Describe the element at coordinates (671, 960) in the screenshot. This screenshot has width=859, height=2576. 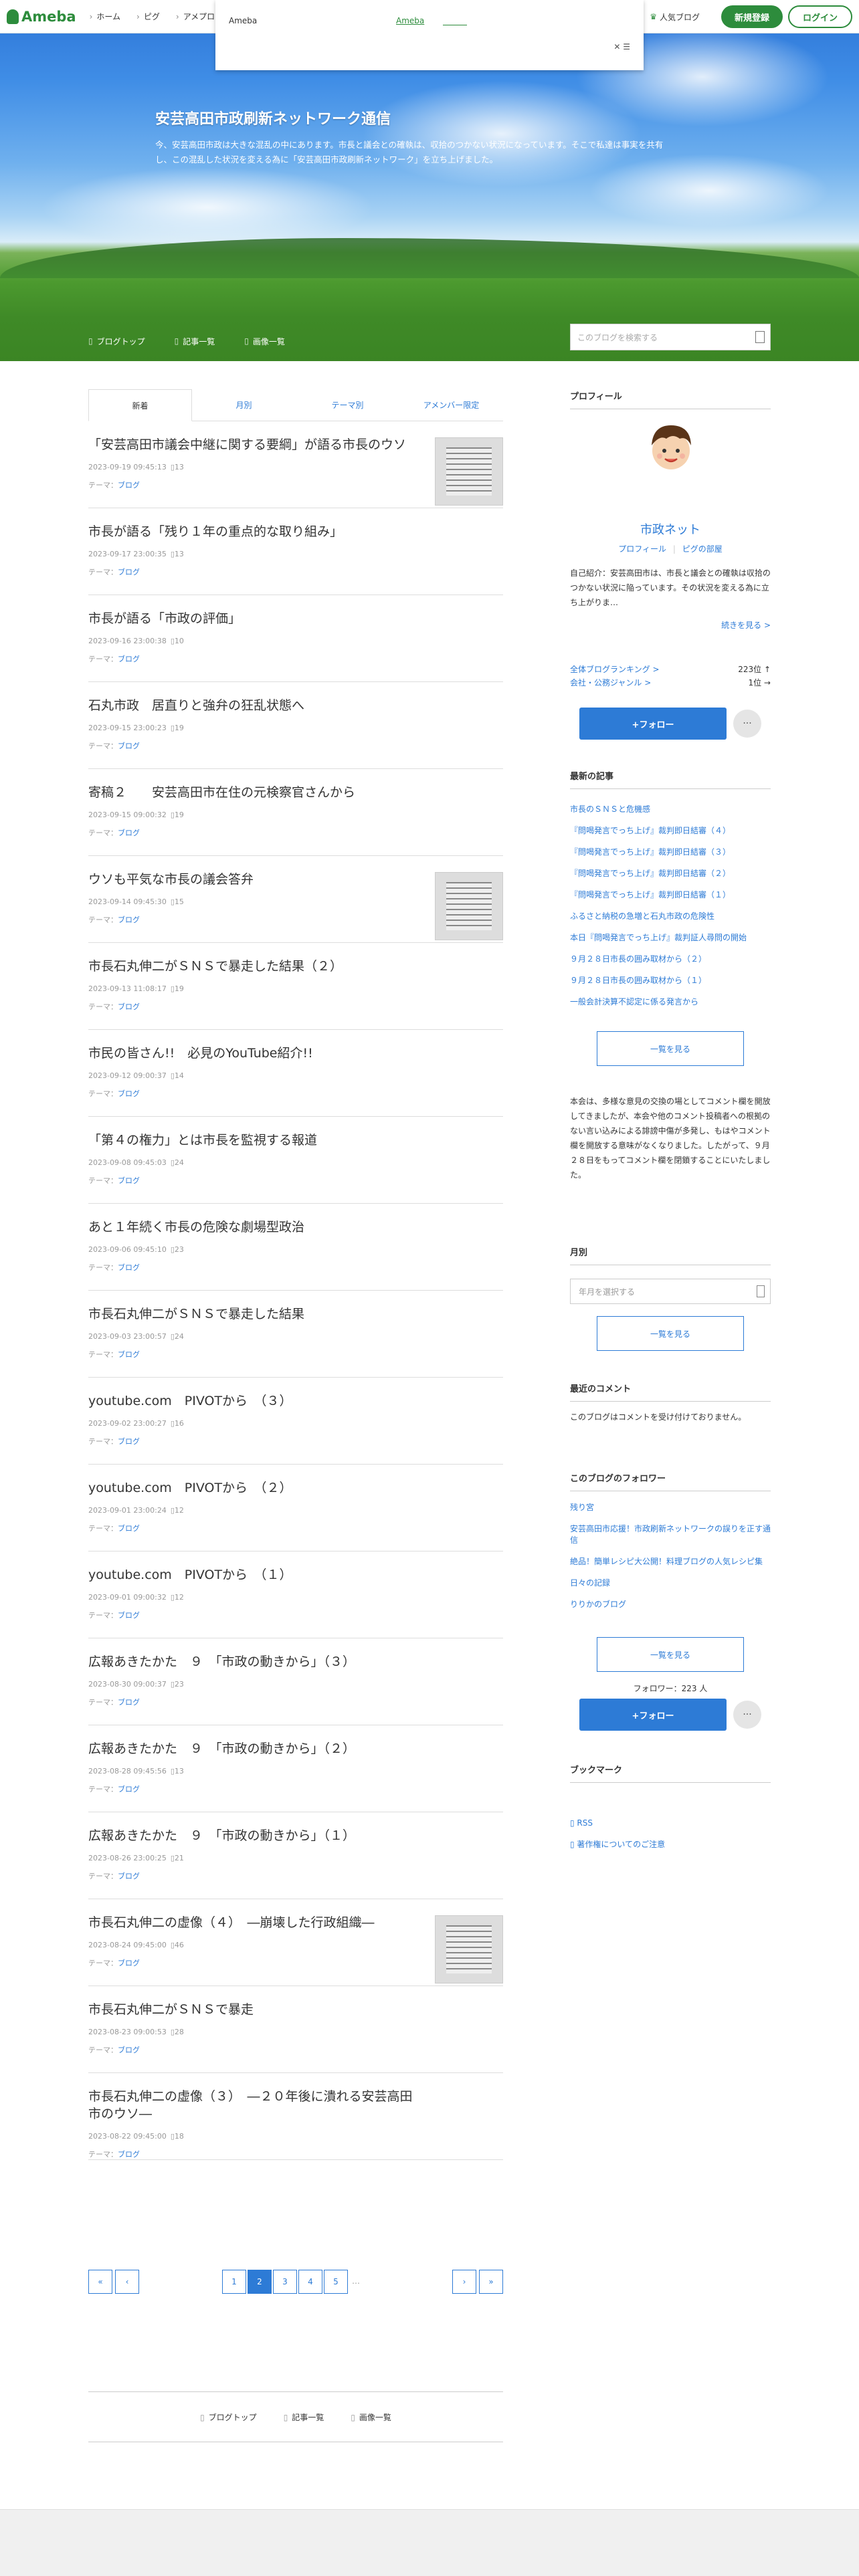
I see `recent-entry-link: ９月２８日市長の囲み取材から（２）` at that location.